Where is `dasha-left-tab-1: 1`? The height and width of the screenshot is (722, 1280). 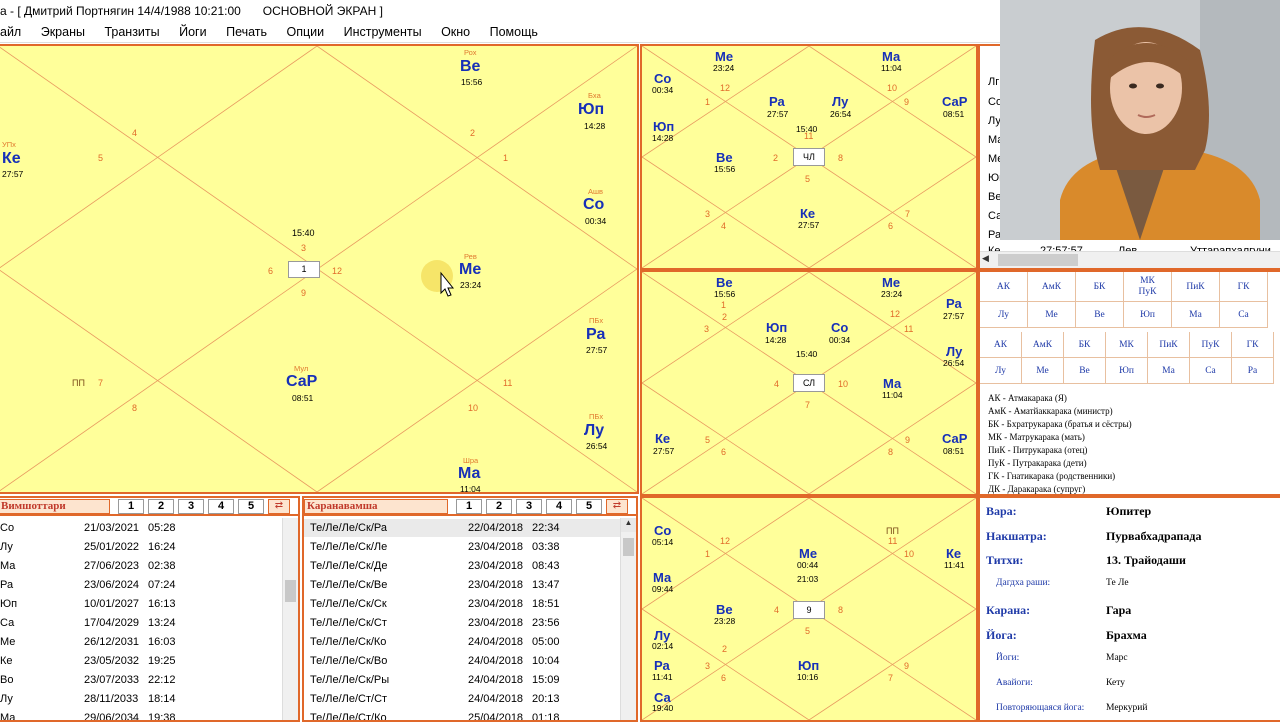
dasha-left-tab-1: 1 is located at coordinates (131, 506).